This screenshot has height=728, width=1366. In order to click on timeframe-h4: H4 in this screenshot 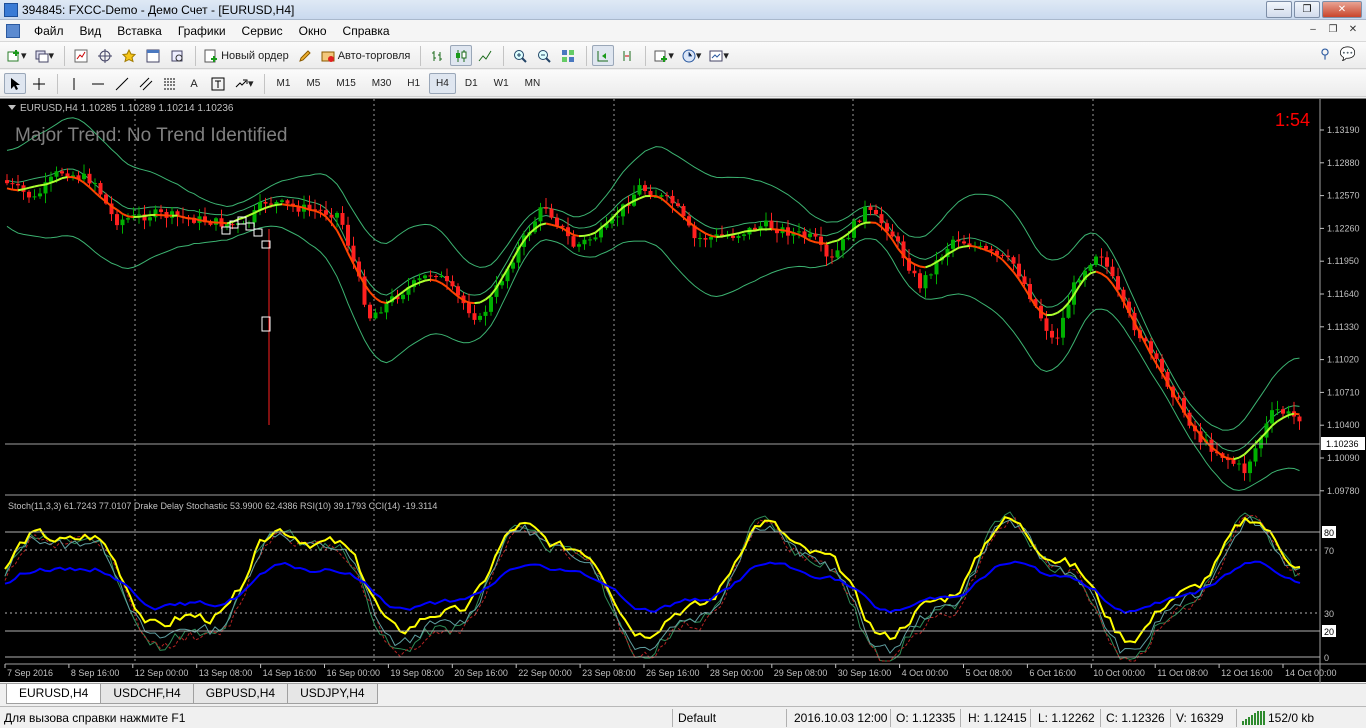, I will do `click(442, 83)`.